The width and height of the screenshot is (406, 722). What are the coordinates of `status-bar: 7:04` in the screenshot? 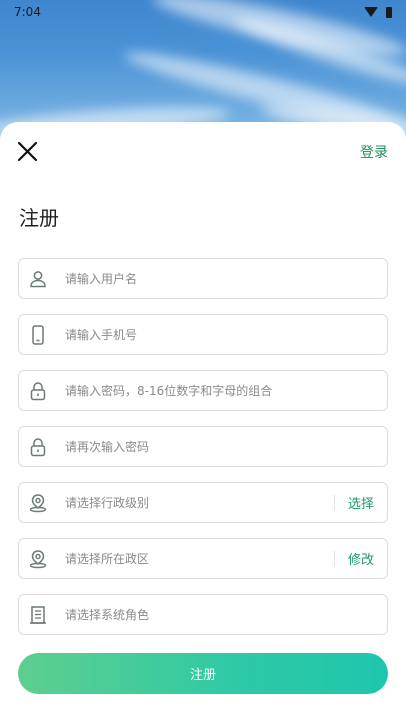 It's located at (203, 12).